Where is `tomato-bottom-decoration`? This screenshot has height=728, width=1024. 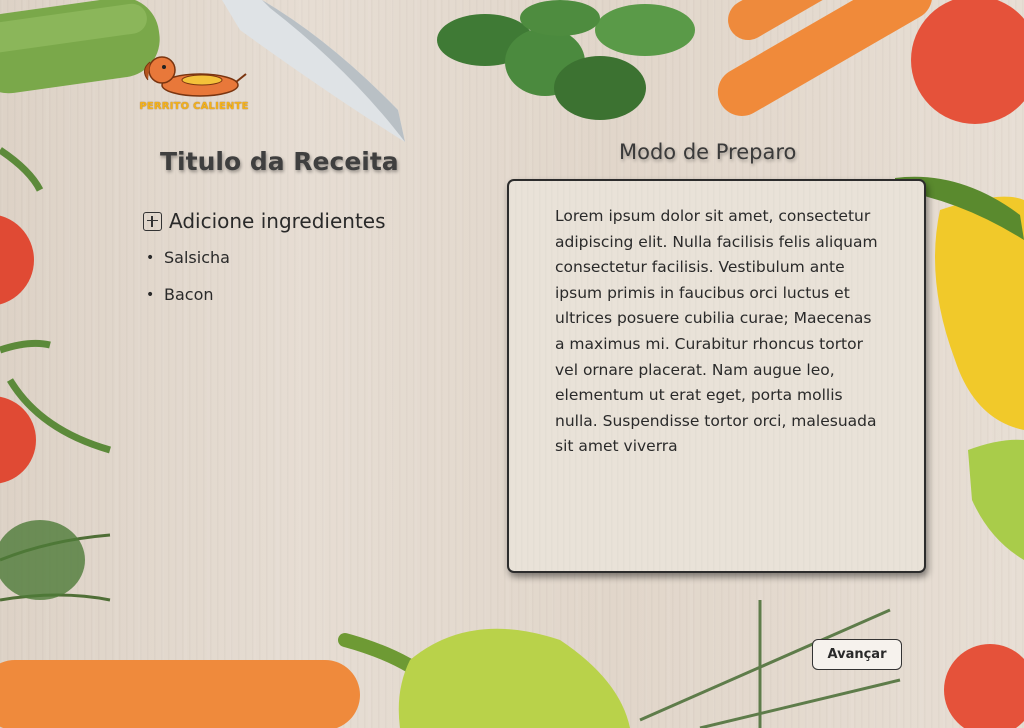 tomato-bottom-decoration is located at coordinates (984, 686).